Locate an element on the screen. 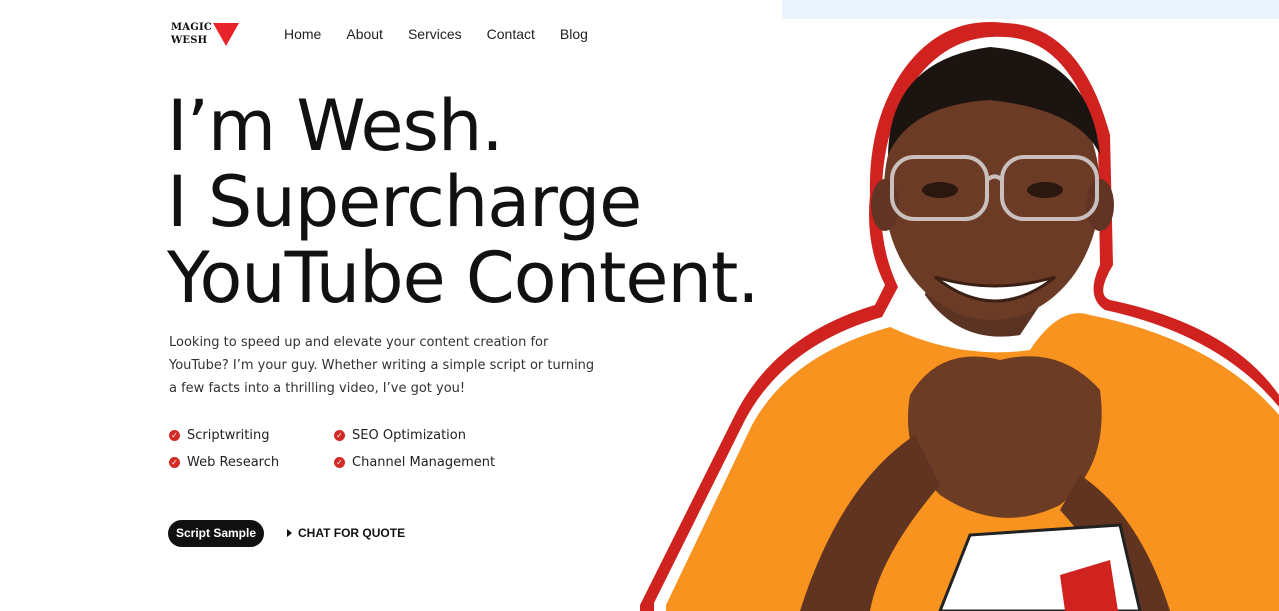 This screenshot has height=611, width=1279. right-eye is located at coordinates (1045, 190).